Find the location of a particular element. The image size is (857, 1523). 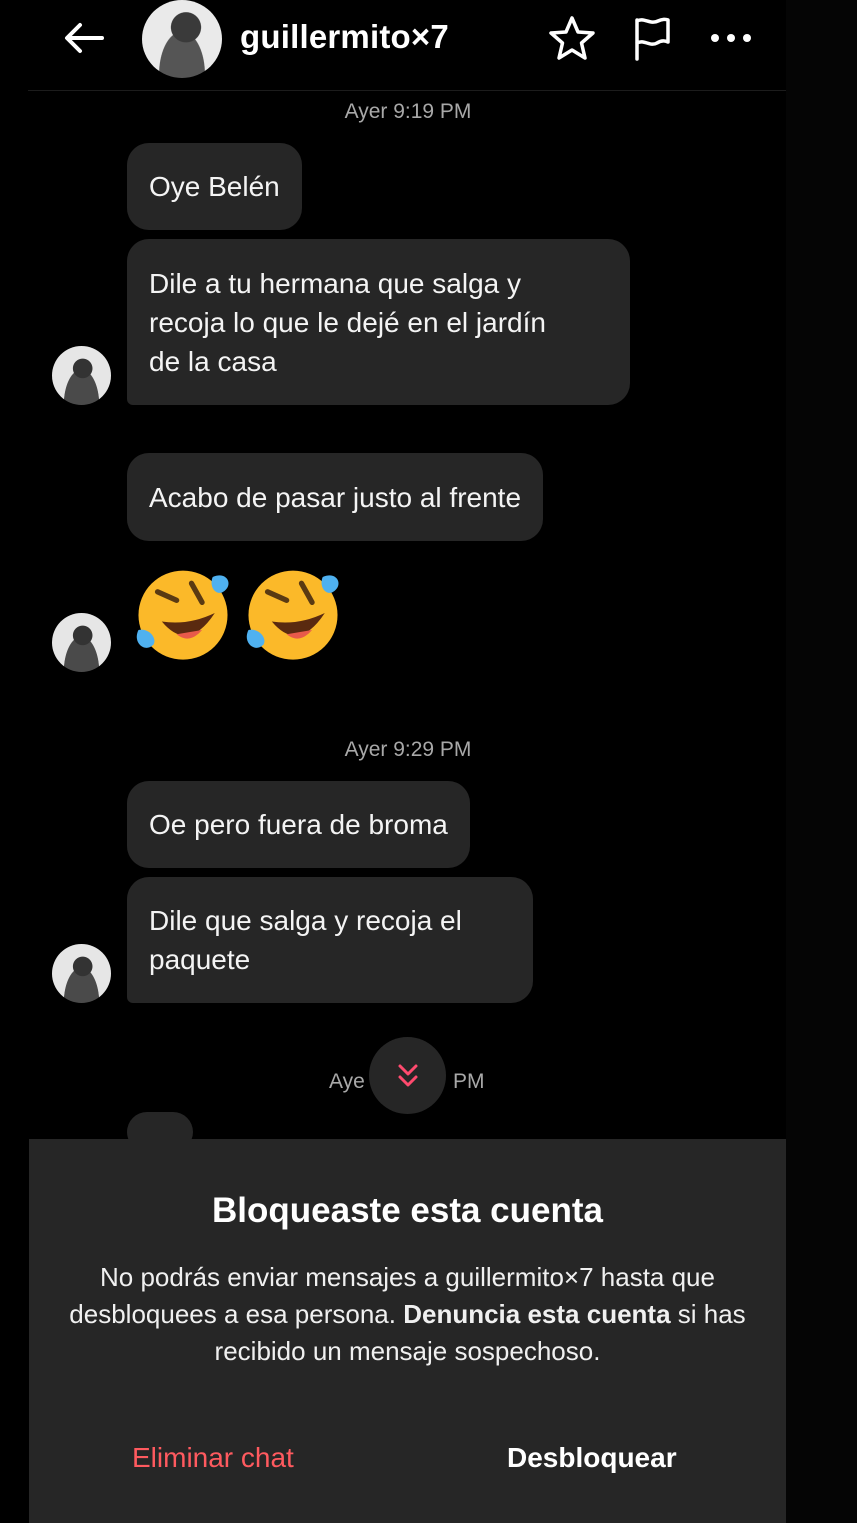

message-text: Dile que salga y recoja el is located at coordinates (305, 920).